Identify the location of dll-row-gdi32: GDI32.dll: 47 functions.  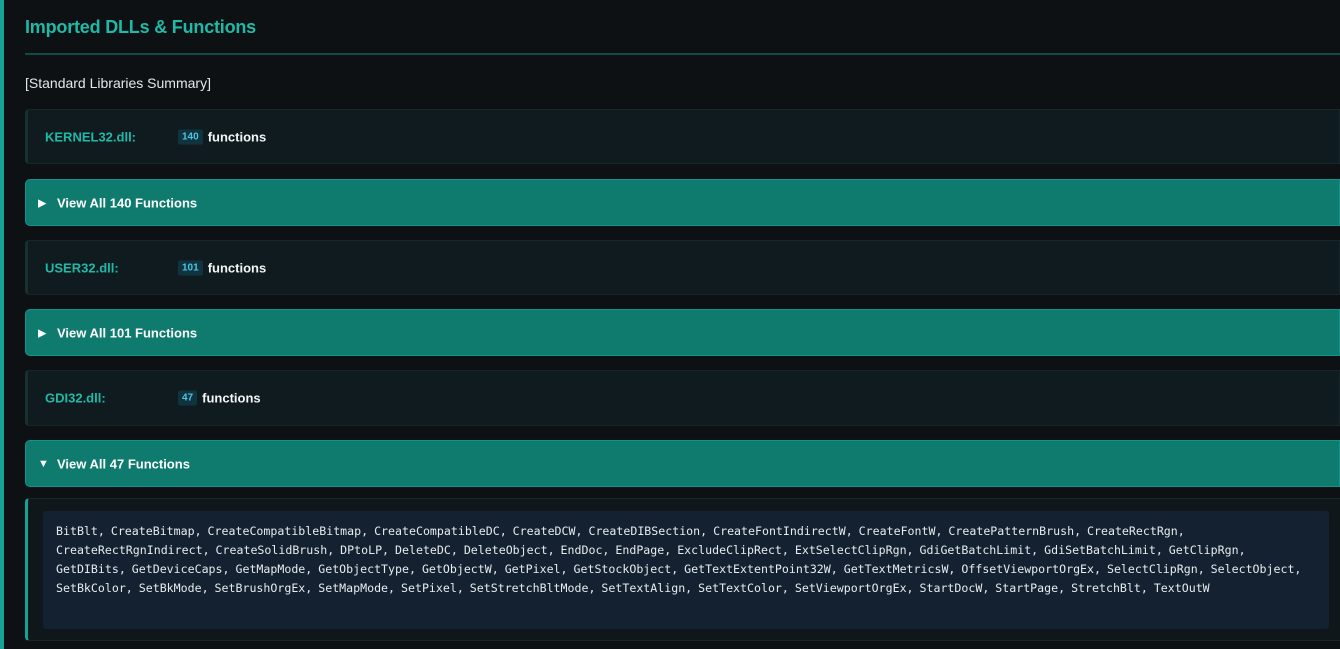
(682, 398).